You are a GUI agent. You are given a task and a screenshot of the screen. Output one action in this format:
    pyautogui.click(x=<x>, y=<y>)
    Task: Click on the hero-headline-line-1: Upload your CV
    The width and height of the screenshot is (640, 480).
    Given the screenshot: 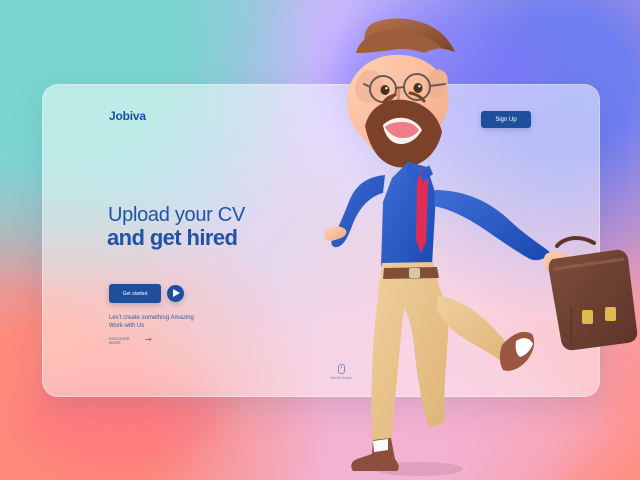 What is the action you would take?
    pyautogui.click(x=176, y=215)
    